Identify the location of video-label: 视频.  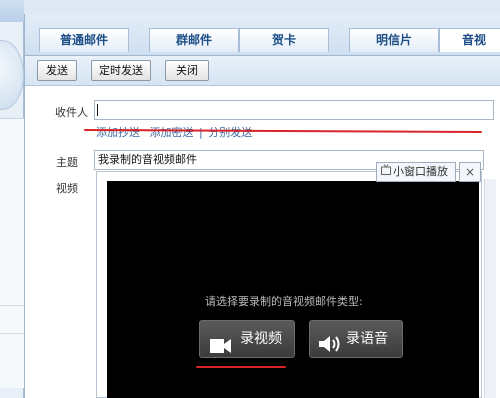
(67, 188).